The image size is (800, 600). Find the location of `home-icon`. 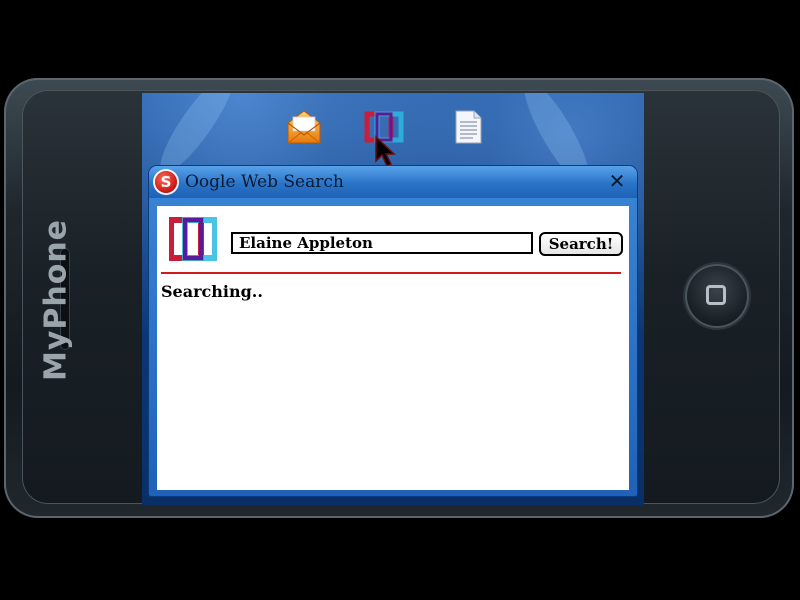

home-icon is located at coordinates (716, 295).